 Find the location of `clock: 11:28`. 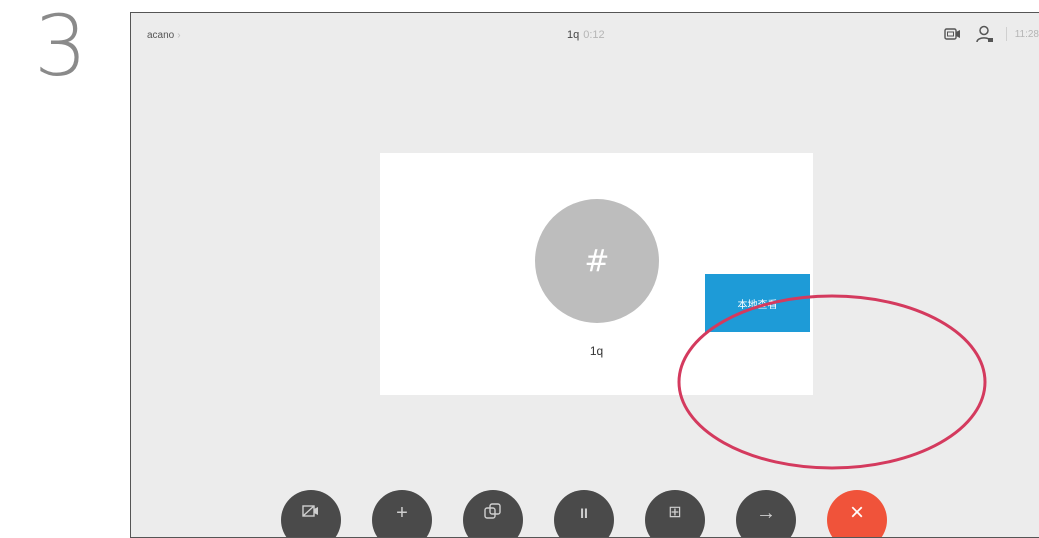

clock: 11:28 is located at coordinates (1026, 34).